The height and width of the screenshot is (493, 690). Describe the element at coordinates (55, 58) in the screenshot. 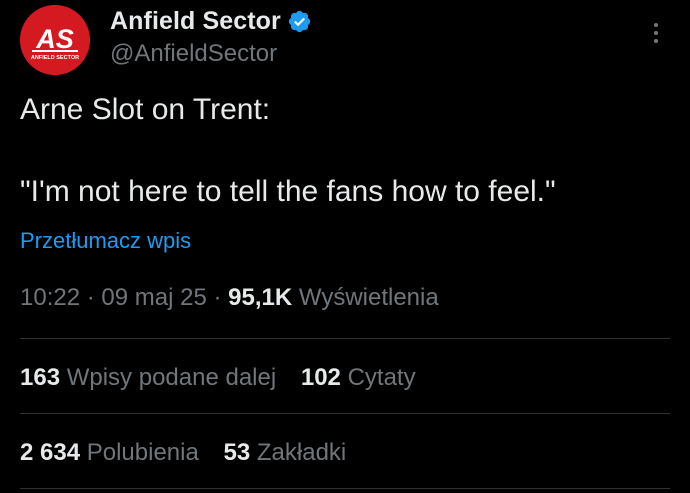

I see `svg-text: ANFIELD SECTOR` at that location.